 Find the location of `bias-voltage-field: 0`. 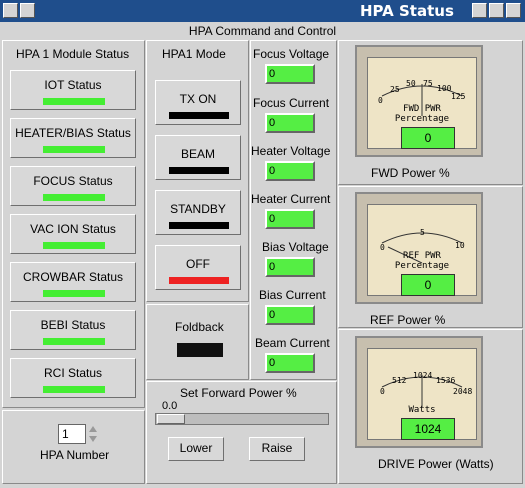

bias-voltage-field: 0 is located at coordinates (290, 267).